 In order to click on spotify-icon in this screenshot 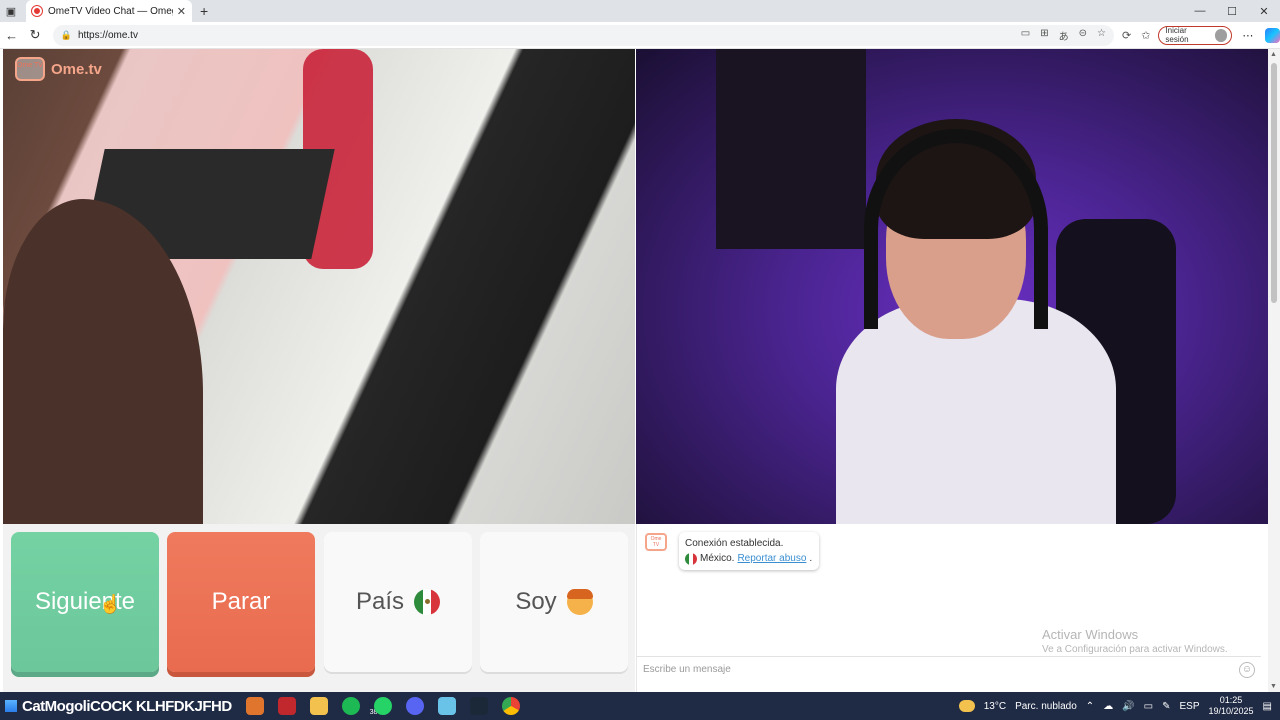, I will do `click(350, 706)`.